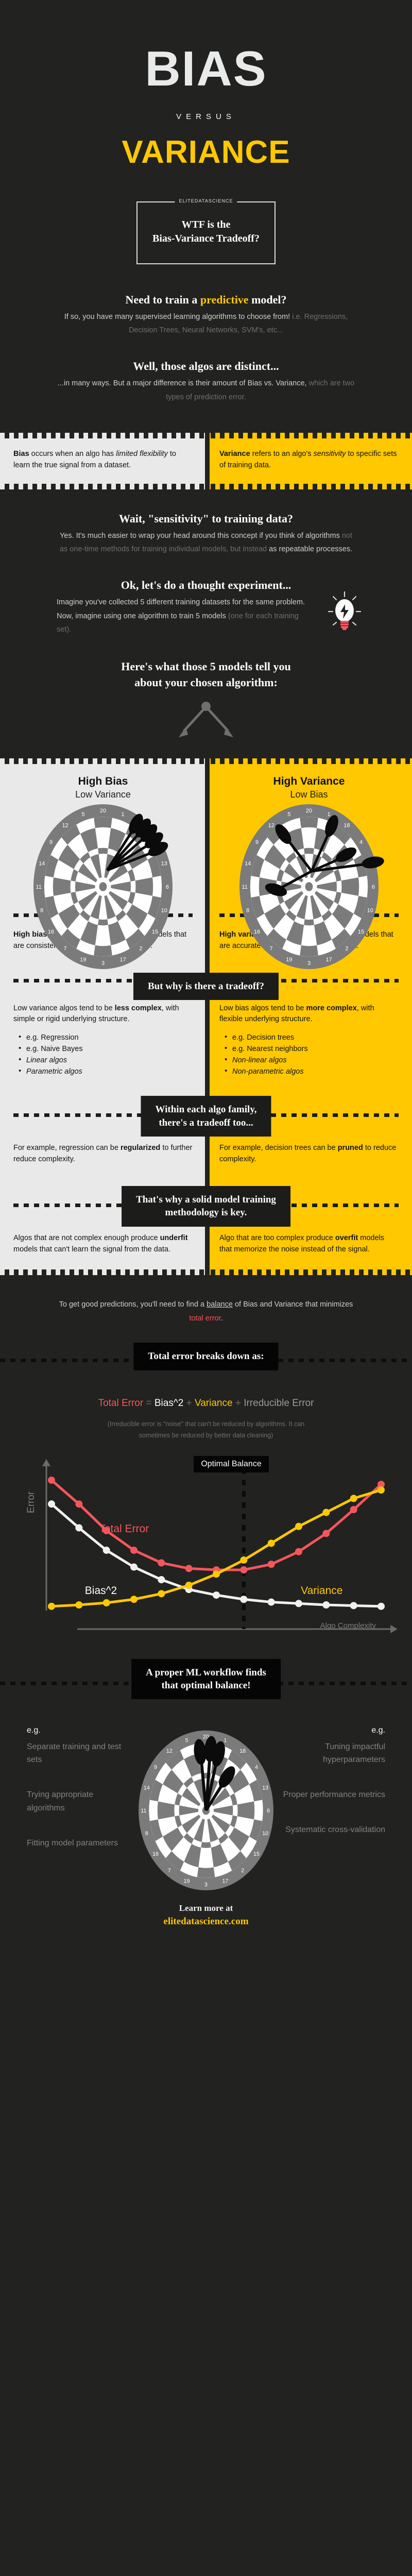 The width and height of the screenshot is (412, 2576). I want to click on website-link: elitedatascience.com, so click(206, 1921).